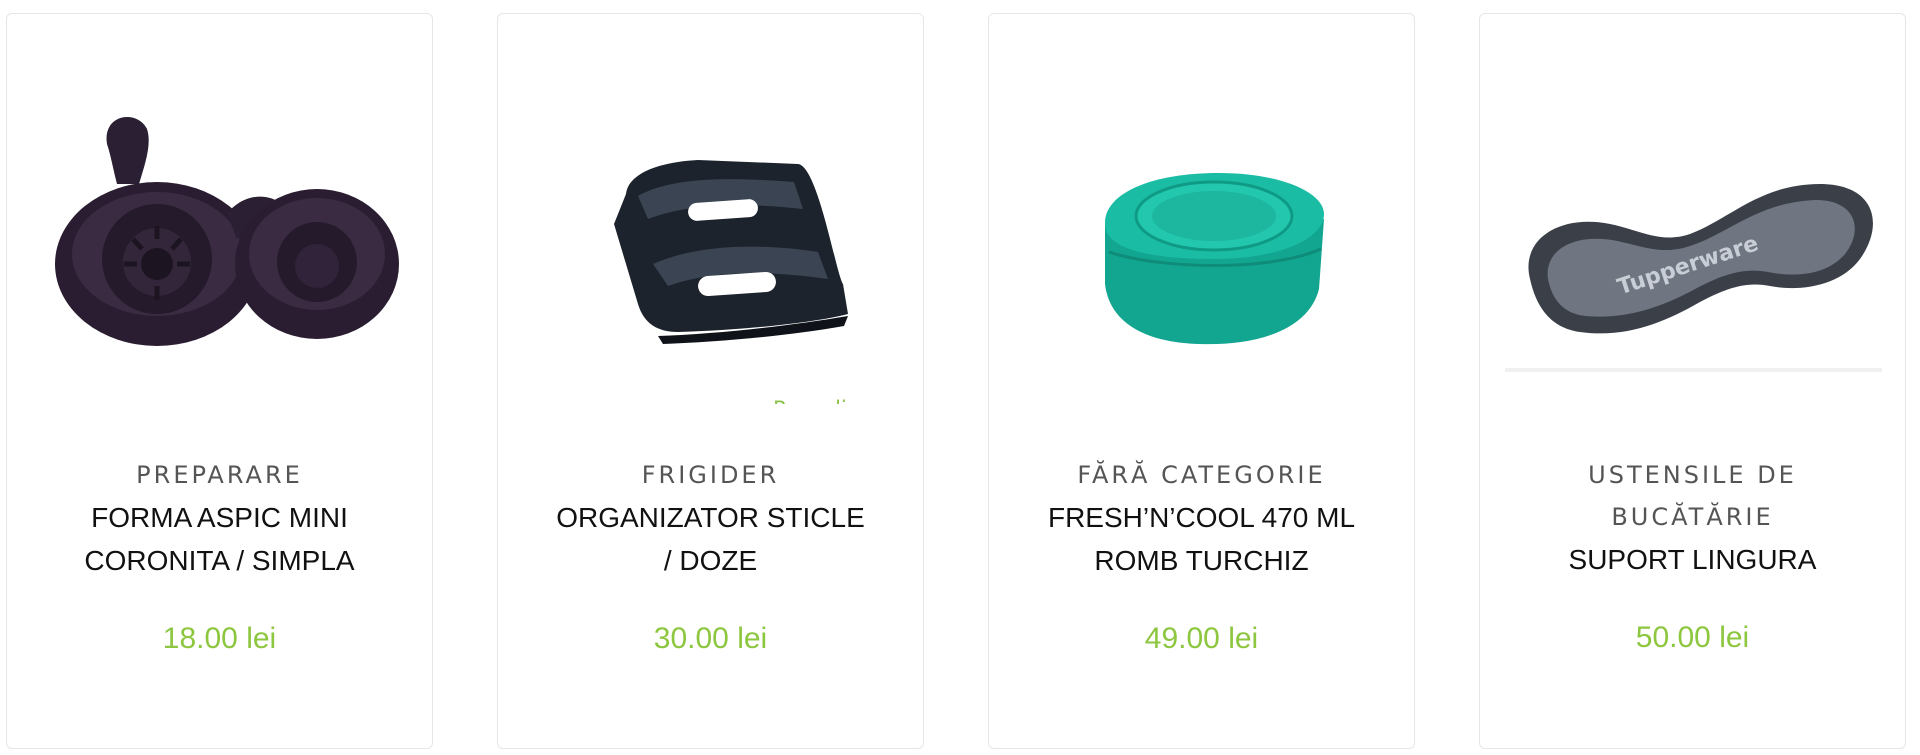  What do you see at coordinates (710, 475) in the screenshot?
I see `product-category: FRIGIDER` at bounding box center [710, 475].